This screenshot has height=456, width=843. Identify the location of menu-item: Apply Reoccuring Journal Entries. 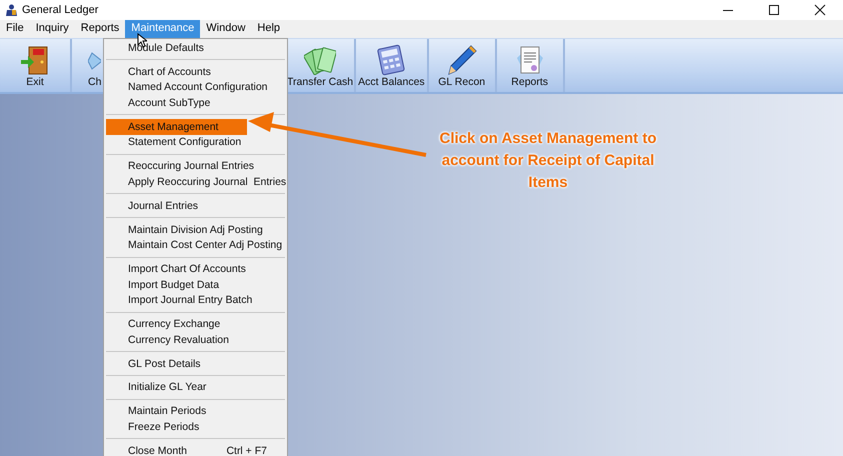
(195, 182).